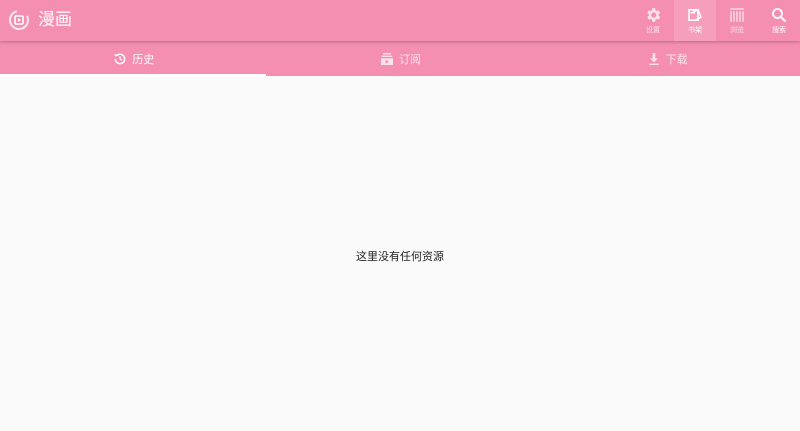 The height and width of the screenshot is (431, 800). I want to click on browse-grid-icon, so click(737, 15).